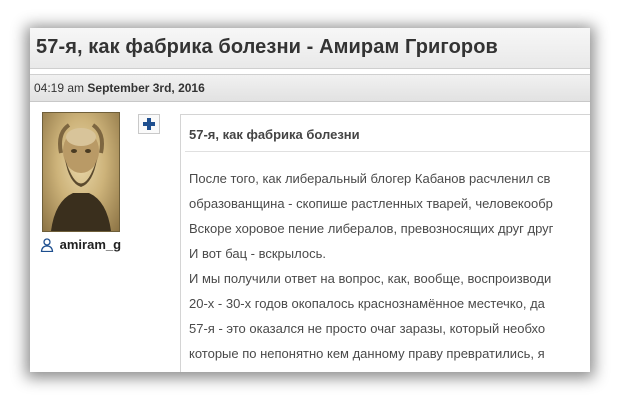 This screenshot has width=620, height=402. I want to click on post-line: И вот бац - вскрылось., so click(257, 253).